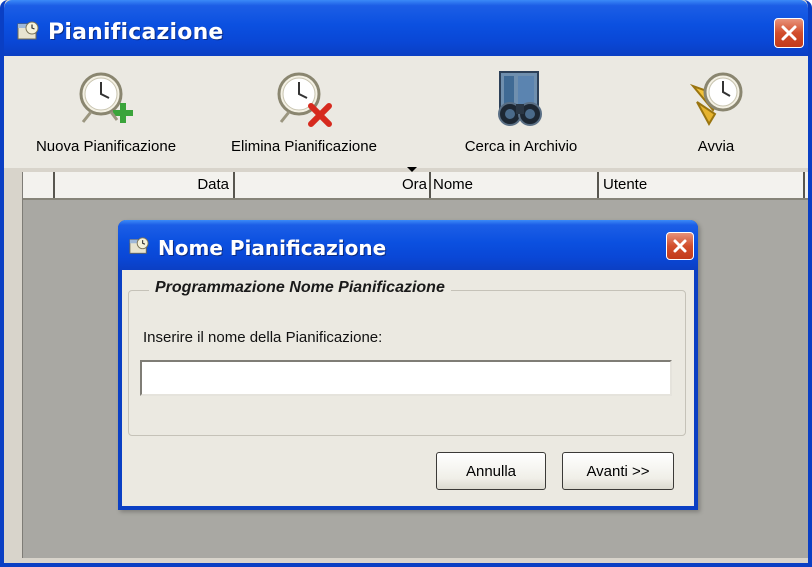 This screenshot has height=567, width=812. I want to click on dialog-title-bar: Nome Pianificazione, so click(408, 245).